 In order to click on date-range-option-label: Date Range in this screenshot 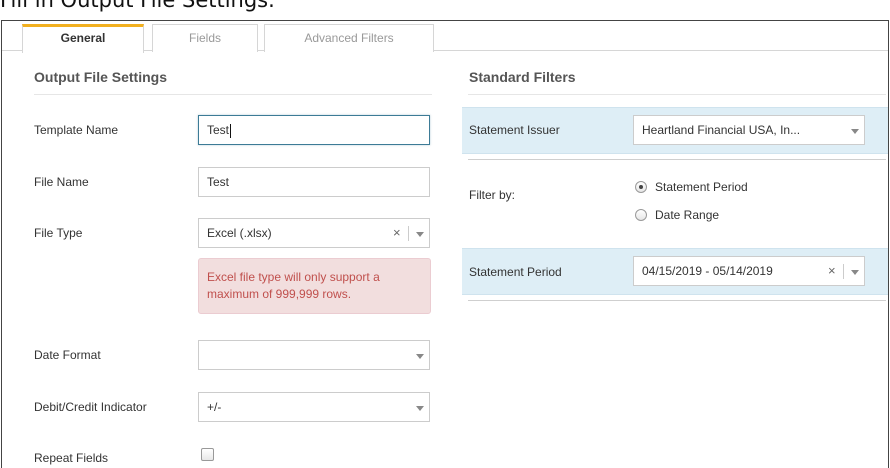, I will do `click(687, 215)`.